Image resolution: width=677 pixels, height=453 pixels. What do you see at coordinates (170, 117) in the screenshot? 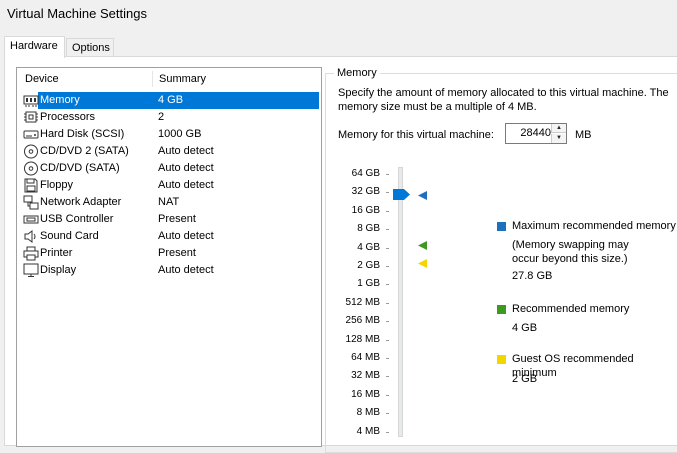
I see `device-row-processors: Processors 2` at bounding box center [170, 117].